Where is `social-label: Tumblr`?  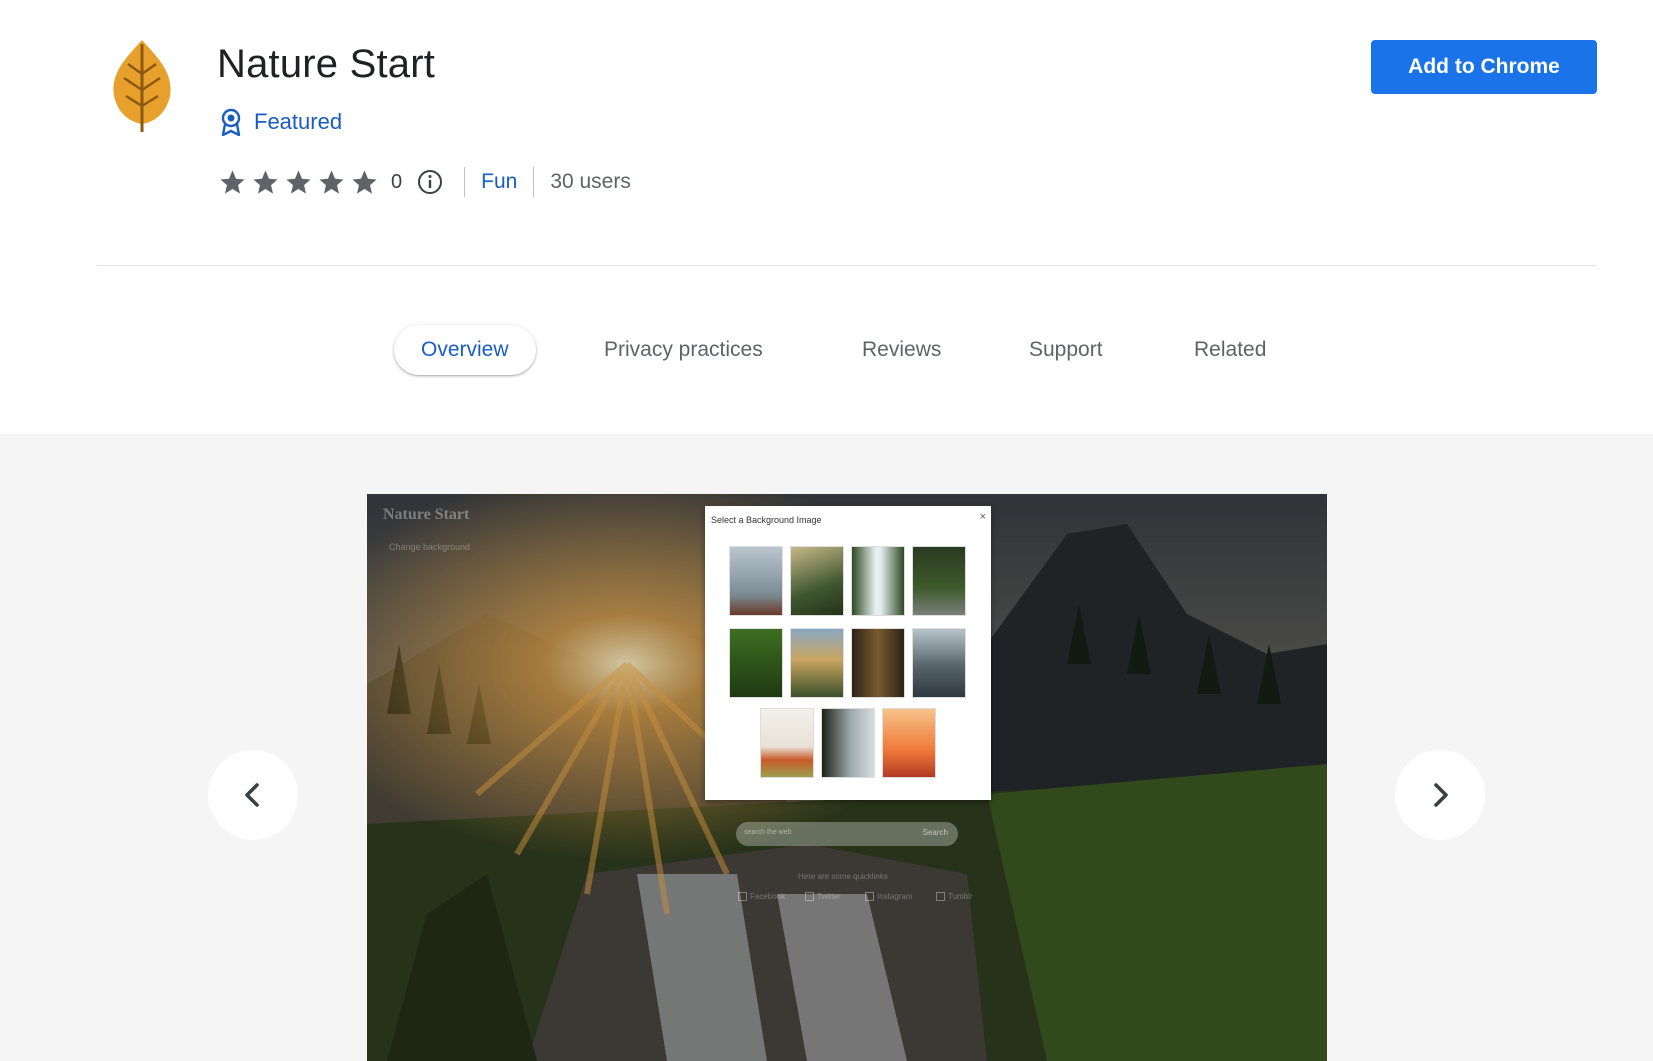
social-label: Tumblr is located at coordinates (960, 896).